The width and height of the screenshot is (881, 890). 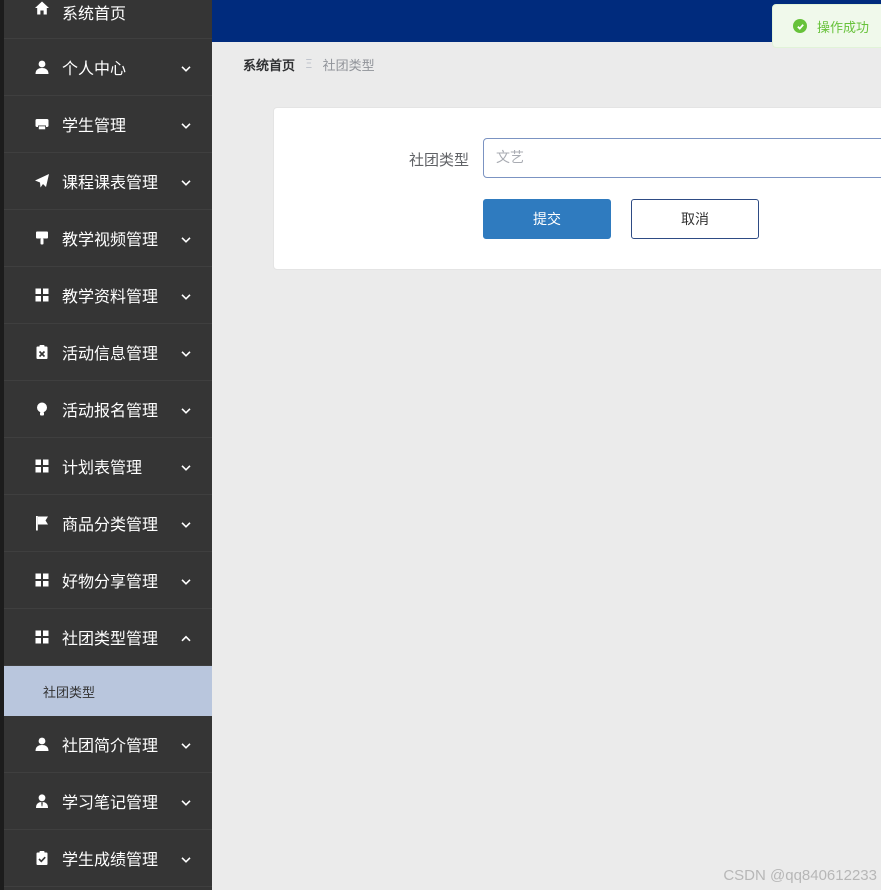 I want to click on user-tie-icon, so click(x=42, y=801).